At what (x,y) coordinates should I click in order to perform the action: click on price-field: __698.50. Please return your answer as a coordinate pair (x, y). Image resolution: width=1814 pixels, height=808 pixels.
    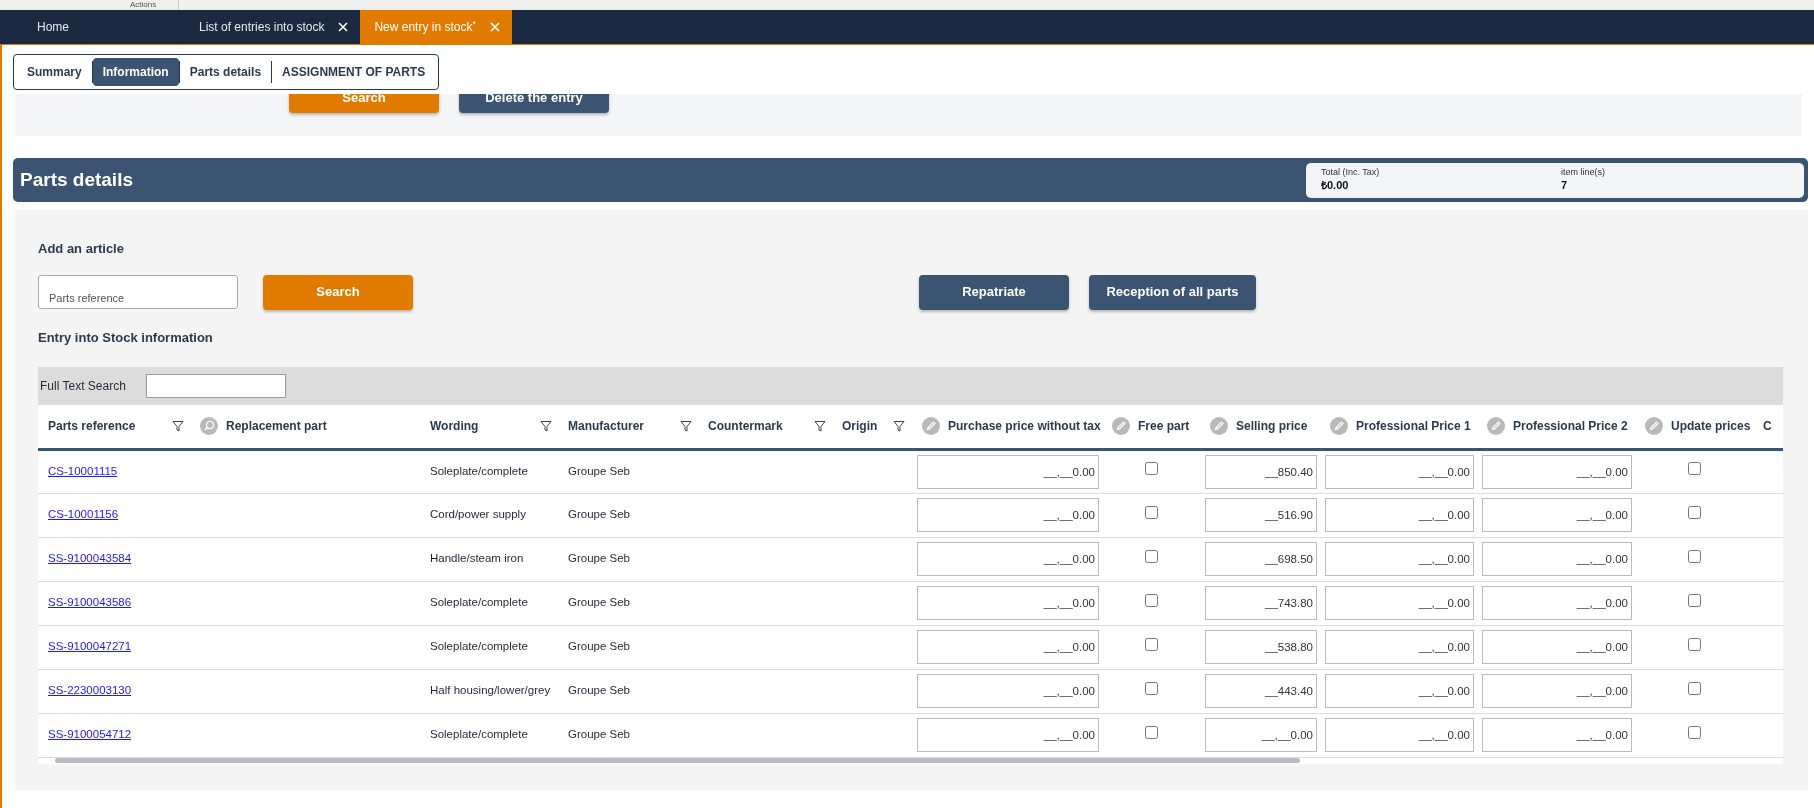
    Looking at the image, I should click on (1261, 559).